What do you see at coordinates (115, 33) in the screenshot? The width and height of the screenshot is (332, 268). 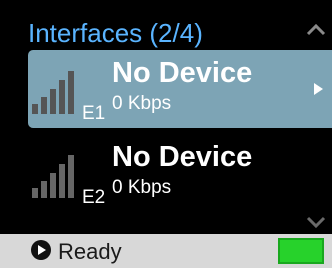 I see `page-title: Interfaces (2/4)` at bounding box center [115, 33].